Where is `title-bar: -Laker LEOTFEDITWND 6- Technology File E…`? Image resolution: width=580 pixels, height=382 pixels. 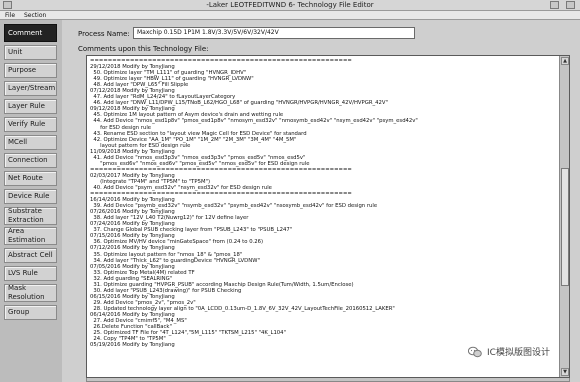 title-bar: -Laker LEOTFEDITWND 6- Technology File E… is located at coordinates (290, 5).